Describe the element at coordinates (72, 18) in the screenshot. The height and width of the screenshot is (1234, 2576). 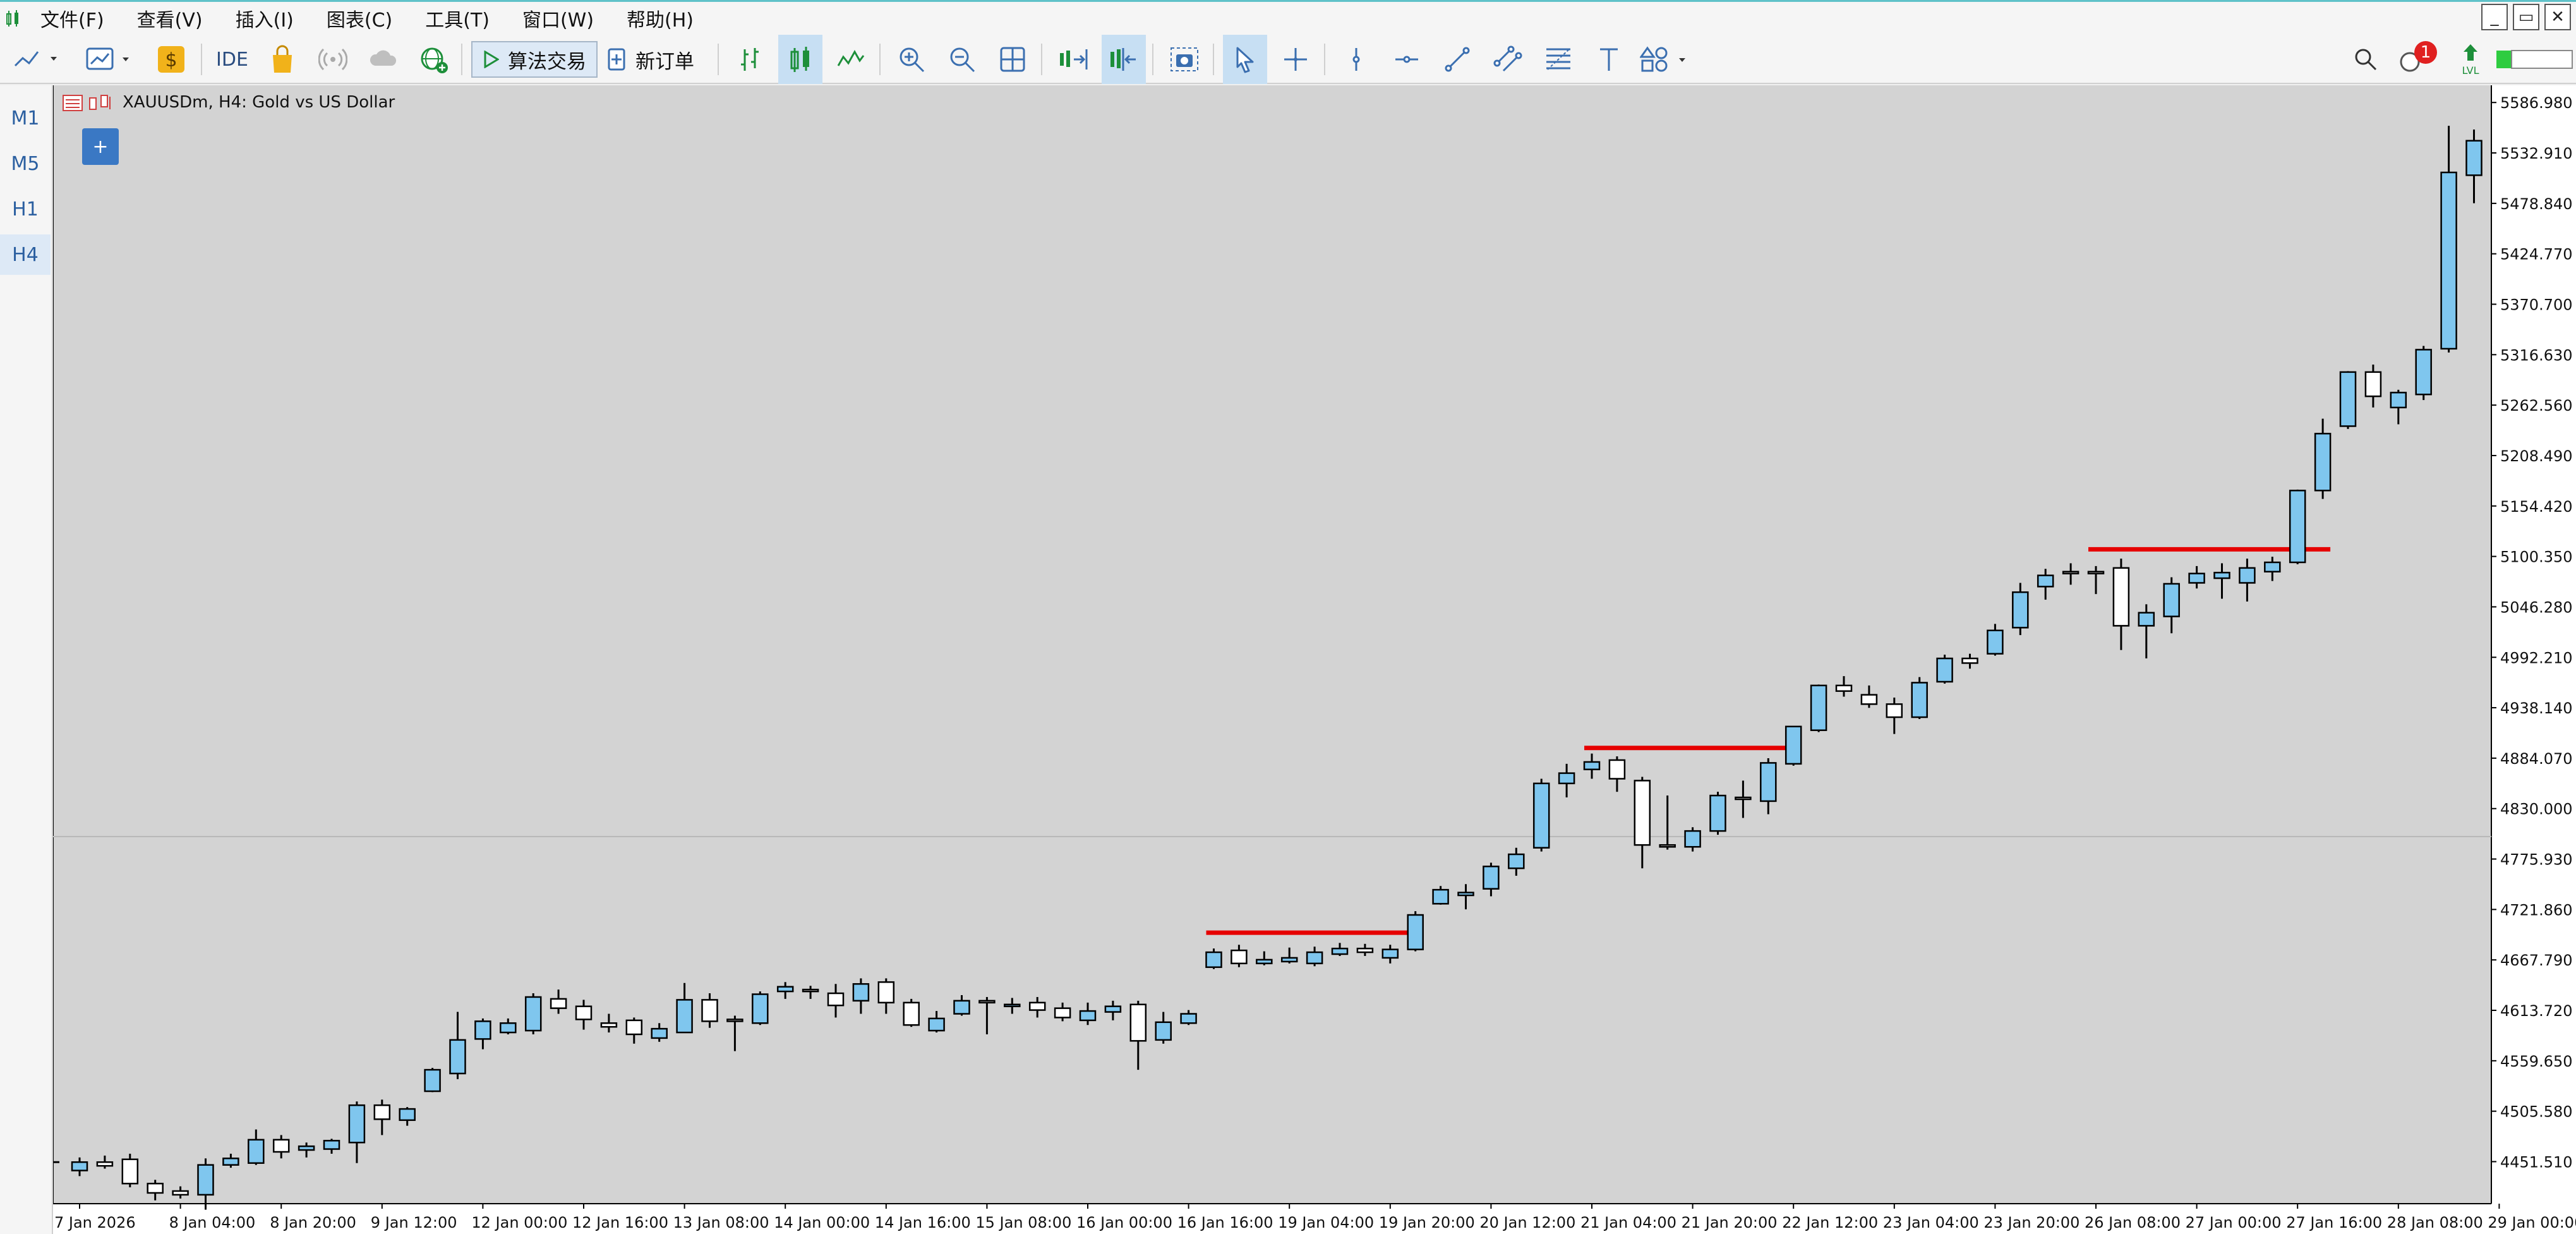
I see `menu-file: 文件(F)` at that location.